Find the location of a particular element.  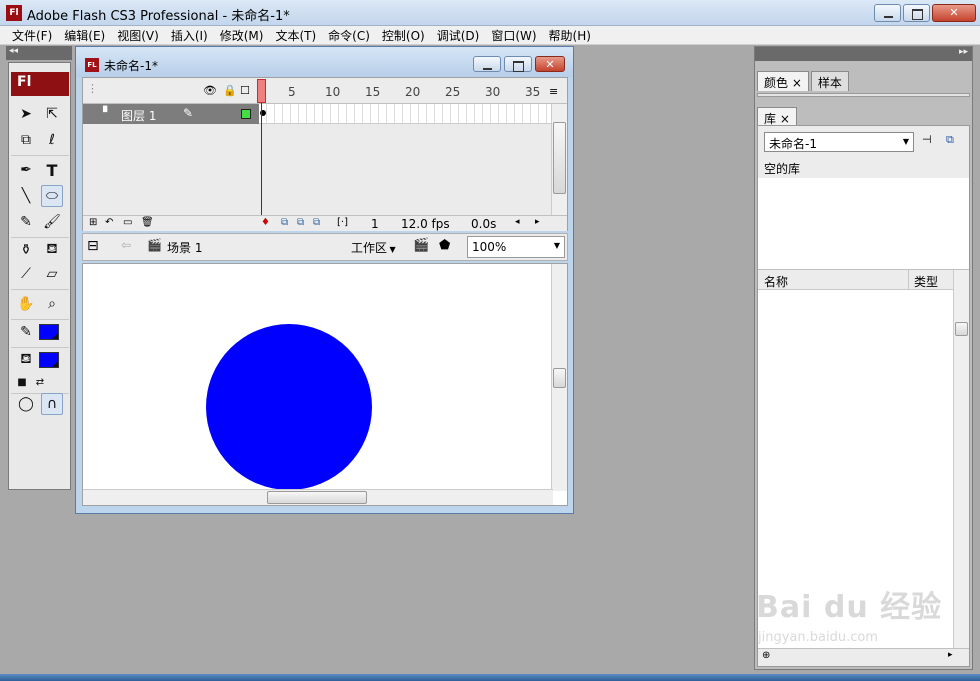

menu-file: 文件(F) is located at coordinates (32, 35).